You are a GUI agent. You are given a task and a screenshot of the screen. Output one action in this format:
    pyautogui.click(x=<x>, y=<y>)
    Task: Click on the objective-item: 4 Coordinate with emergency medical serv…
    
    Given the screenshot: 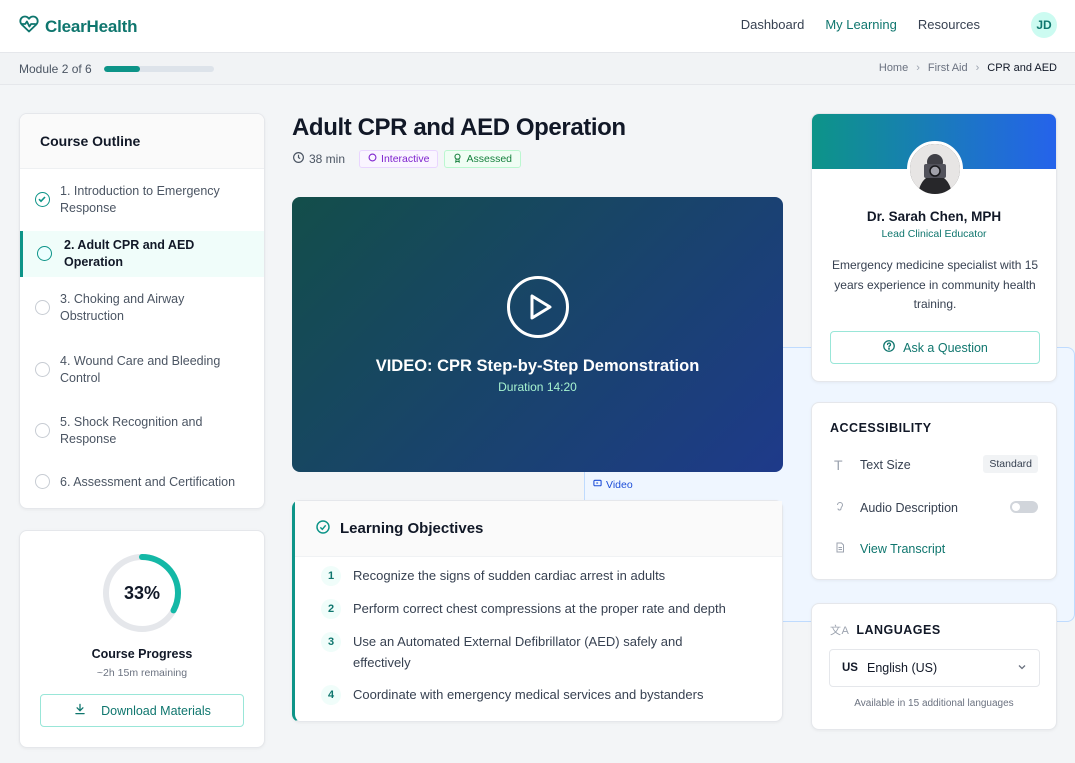 What is the action you would take?
    pyautogui.click(x=551, y=699)
    